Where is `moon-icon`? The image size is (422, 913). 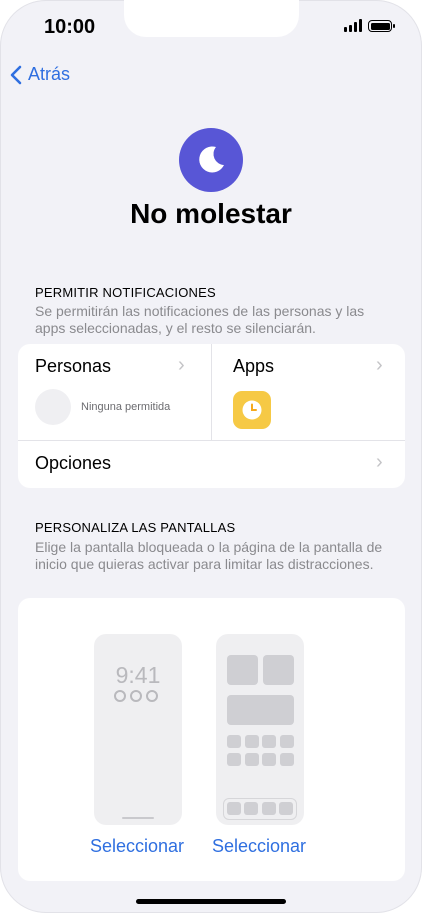 moon-icon is located at coordinates (211, 159).